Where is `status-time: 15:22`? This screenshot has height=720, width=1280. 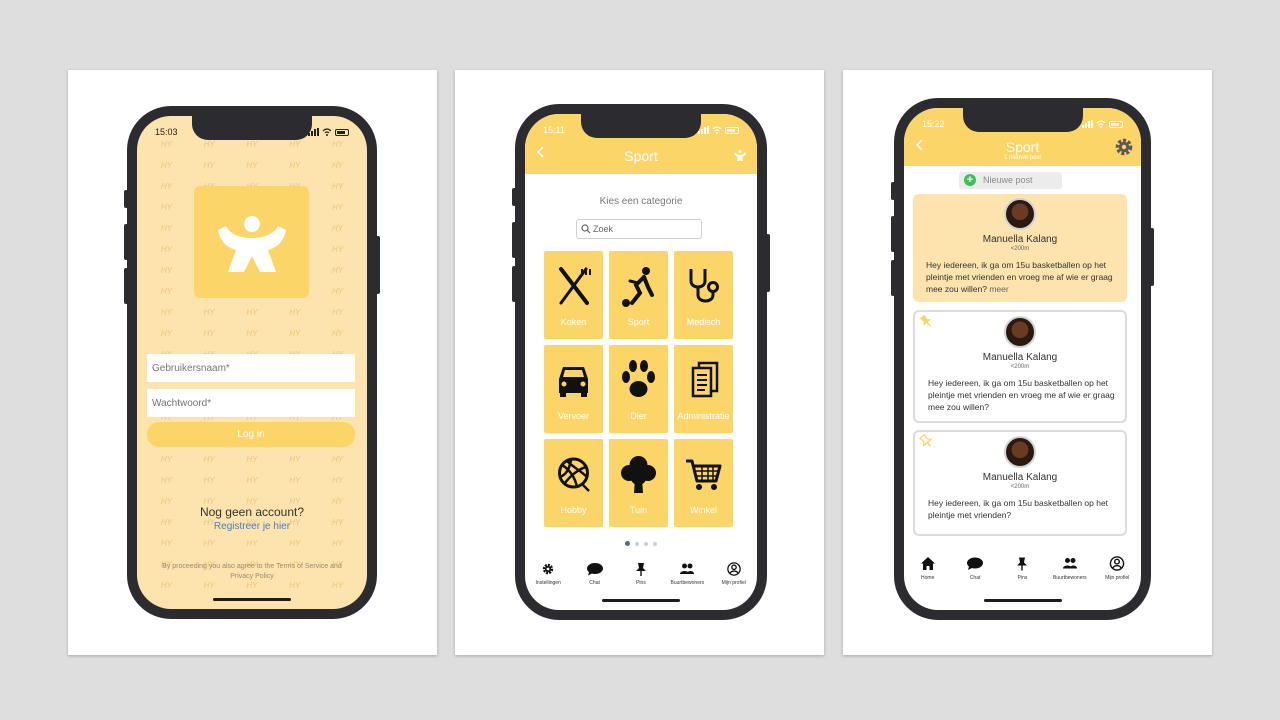 status-time: 15:22 is located at coordinates (933, 124).